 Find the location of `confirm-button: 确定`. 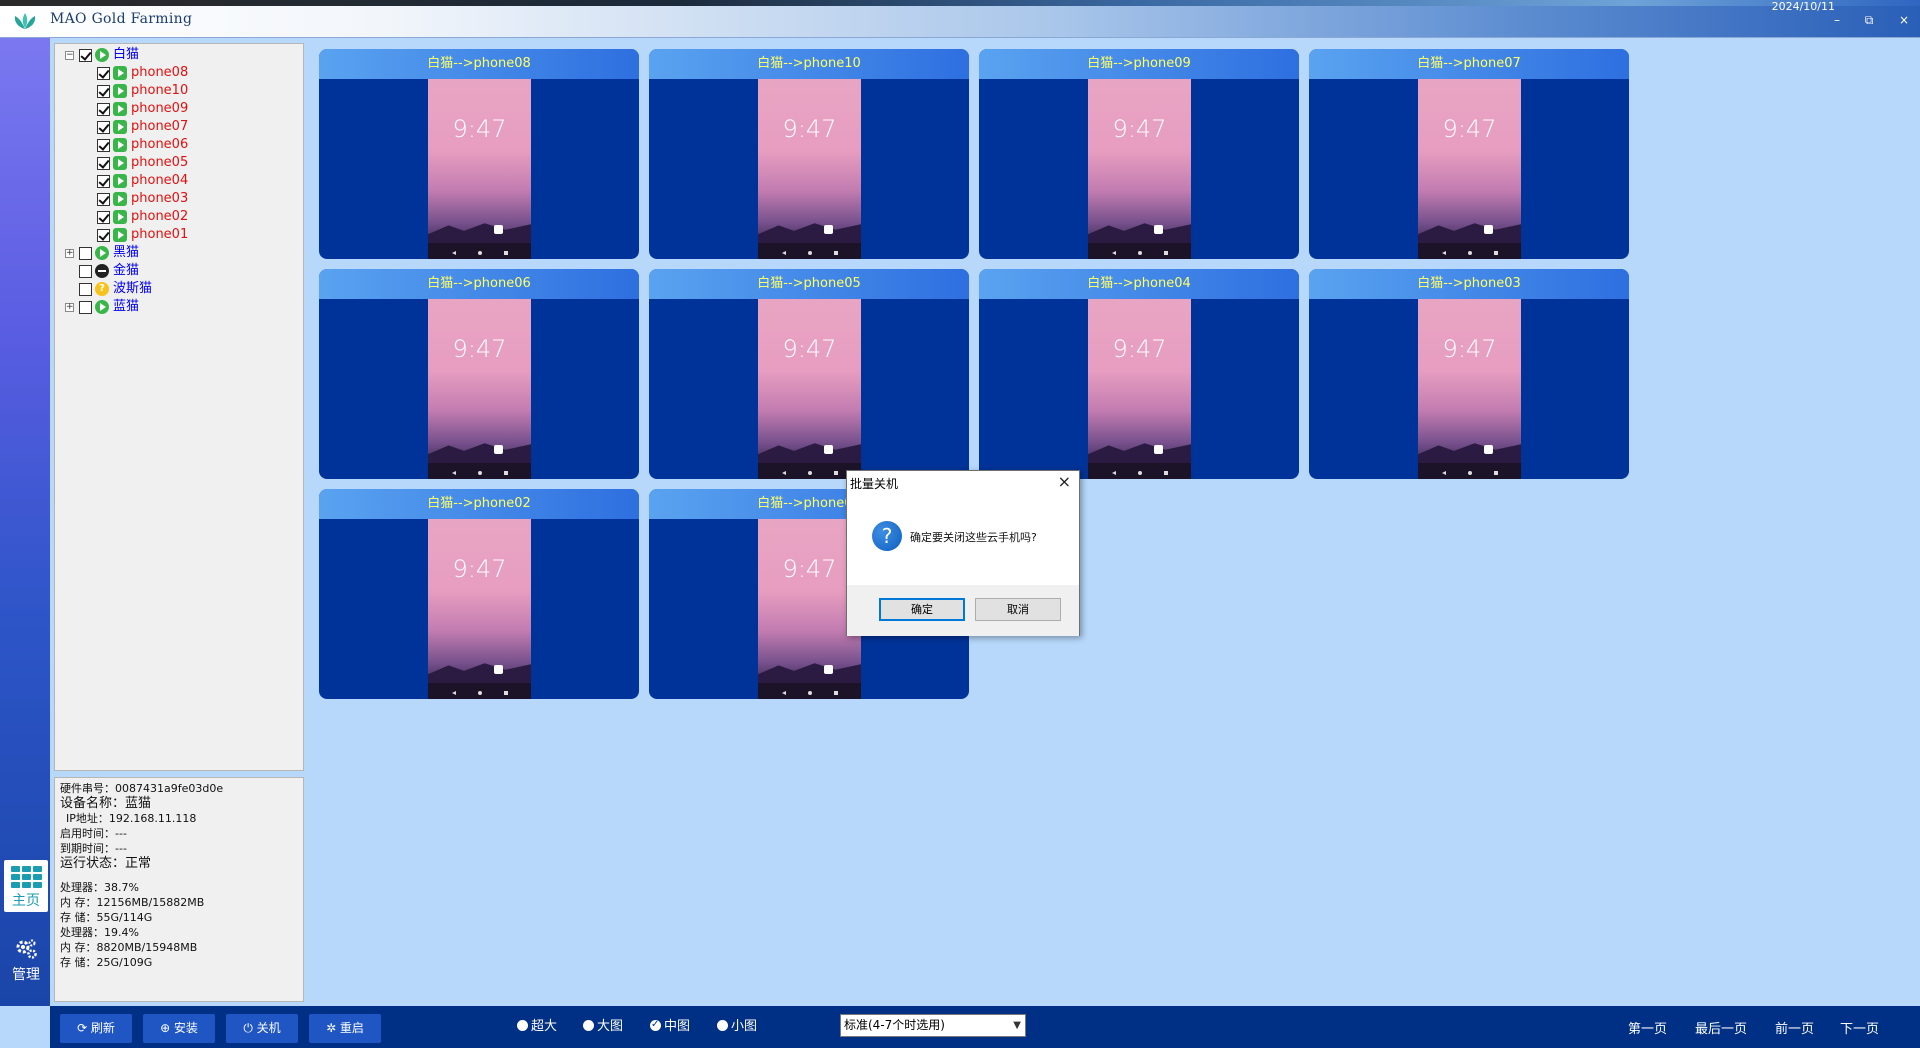

confirm-button: 确定 is located at coordinates (922, 609).